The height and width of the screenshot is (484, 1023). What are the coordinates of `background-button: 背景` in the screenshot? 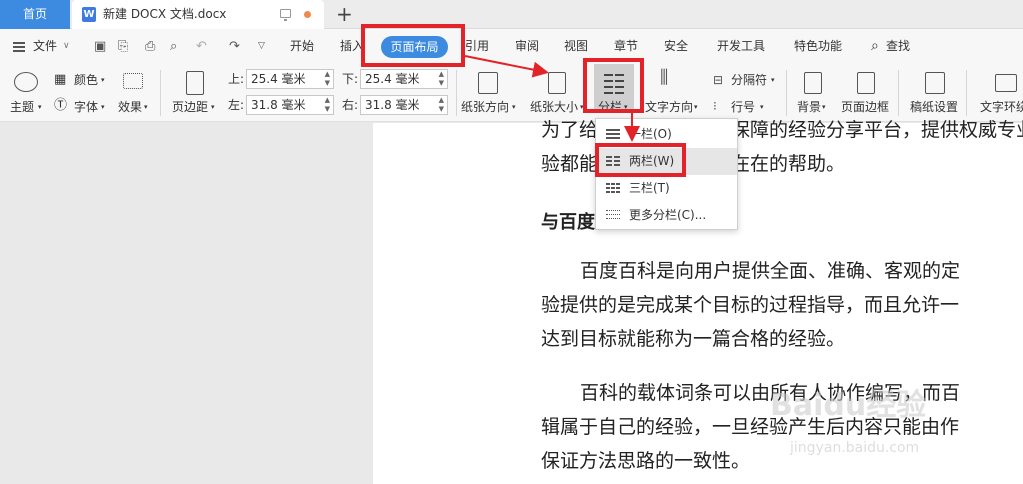 It's located at (809, 107).